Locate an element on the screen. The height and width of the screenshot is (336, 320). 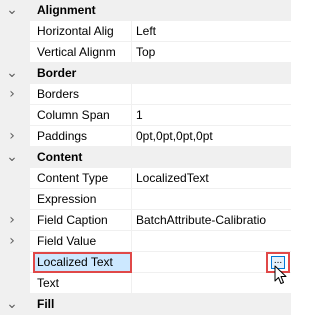
property-value: 0pt,0pt,0pt,0pt is located at coordinates (213, 136).